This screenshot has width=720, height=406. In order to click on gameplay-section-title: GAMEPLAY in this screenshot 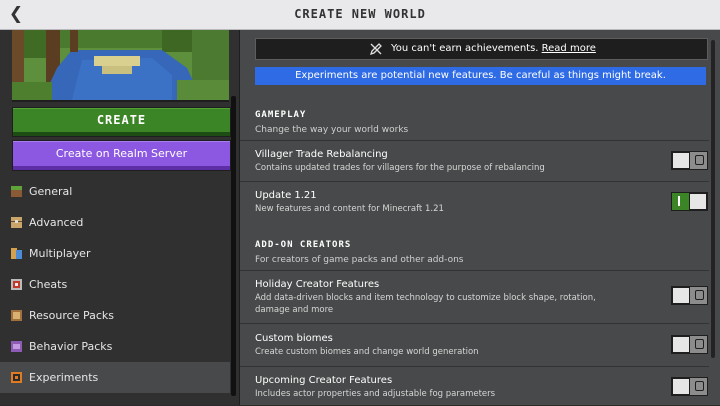, I will do `click(281, 115)`.